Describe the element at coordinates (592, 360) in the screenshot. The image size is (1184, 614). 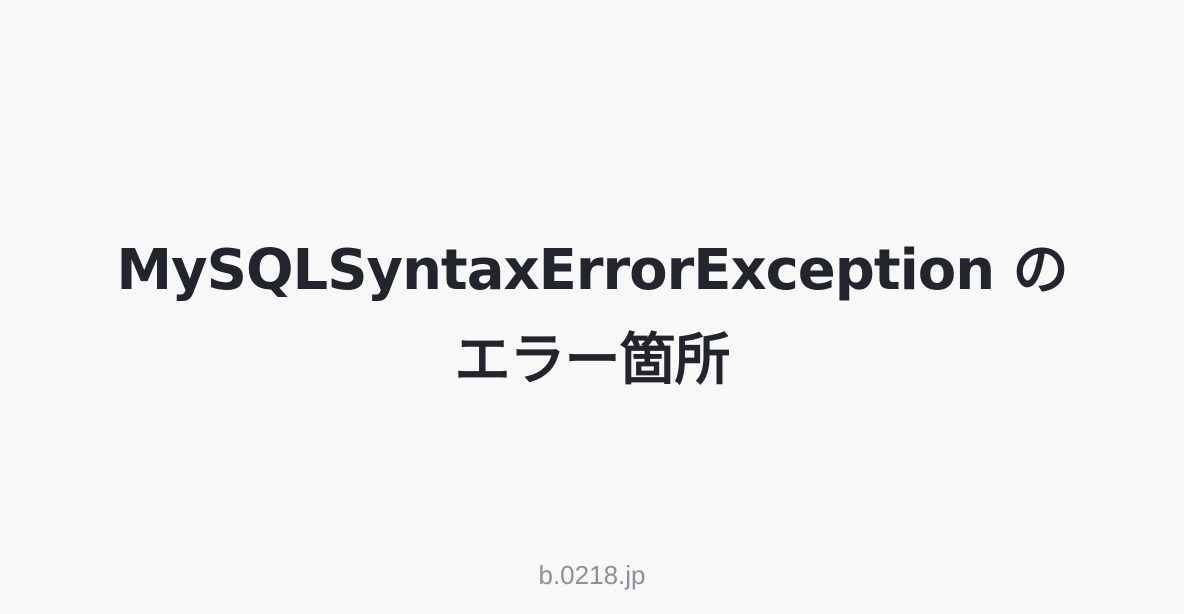
I see `title-line-2: エラー箇所` at that location.